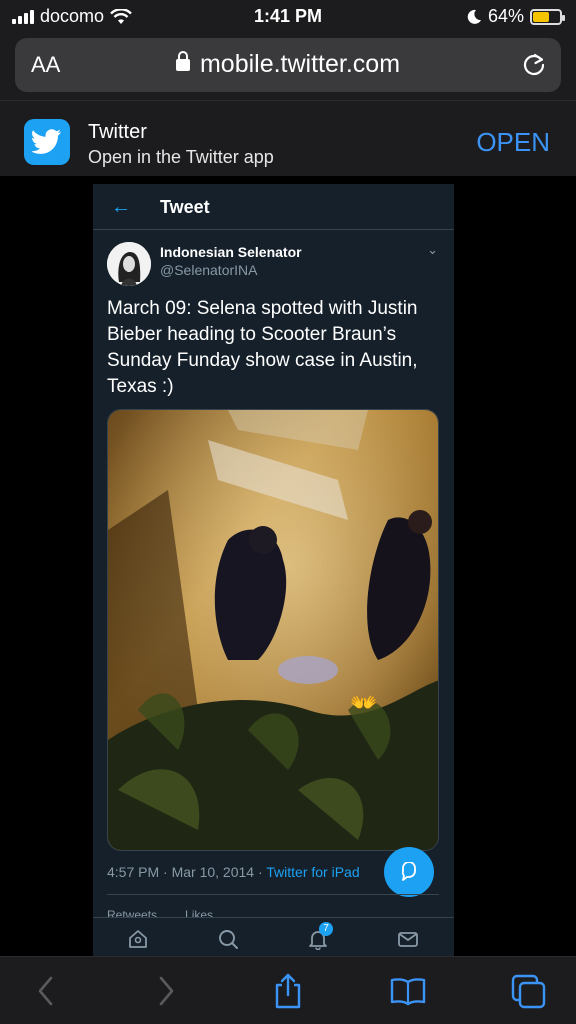 This screenshot has width=576, height=1024. I want to click on reload-icon, so click(534, 64).